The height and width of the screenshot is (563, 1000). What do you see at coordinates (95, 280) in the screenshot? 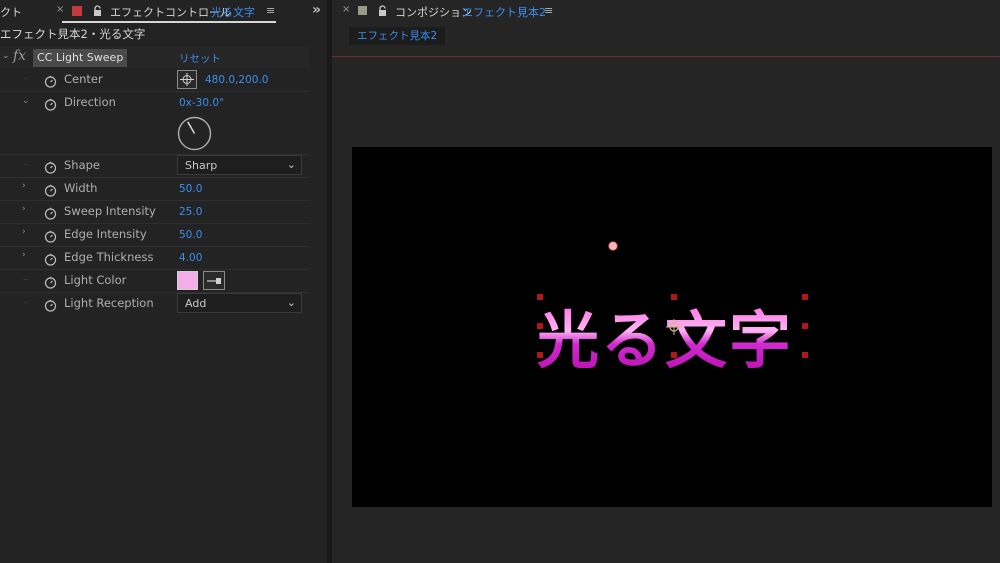
I see `property-label: Light Color` at bounding box center [95, 280].